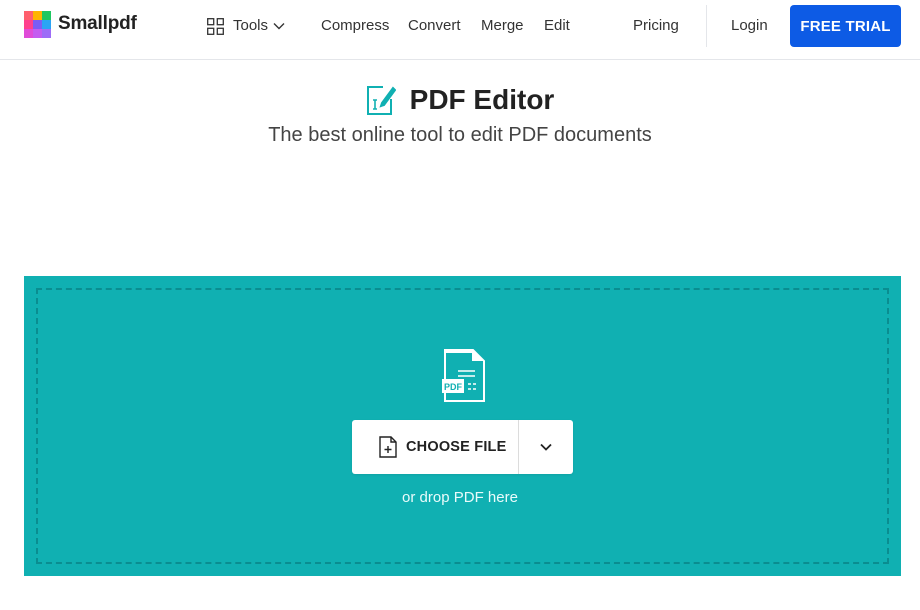 This screenshot has width=920, height=610. Describe the element at coordinates (502, 26) in the screenshot. I see `nav-link-merge: Merge` at that location.